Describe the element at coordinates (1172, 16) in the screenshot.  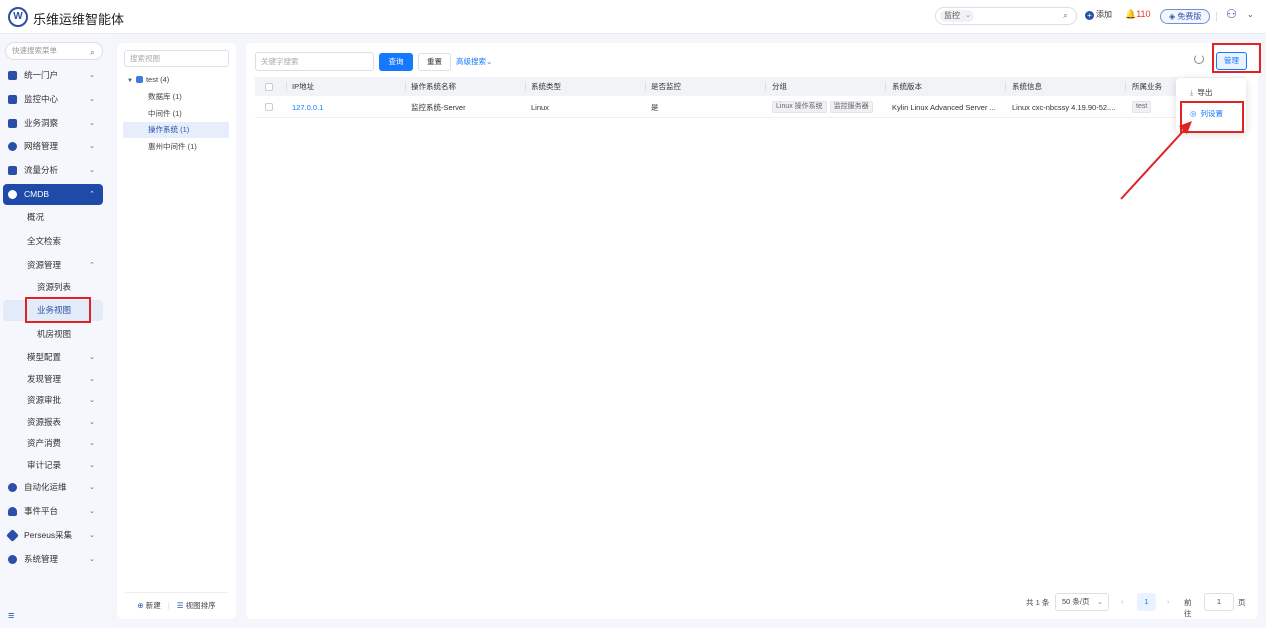
I see `diamond-icon: ◈` at that location.